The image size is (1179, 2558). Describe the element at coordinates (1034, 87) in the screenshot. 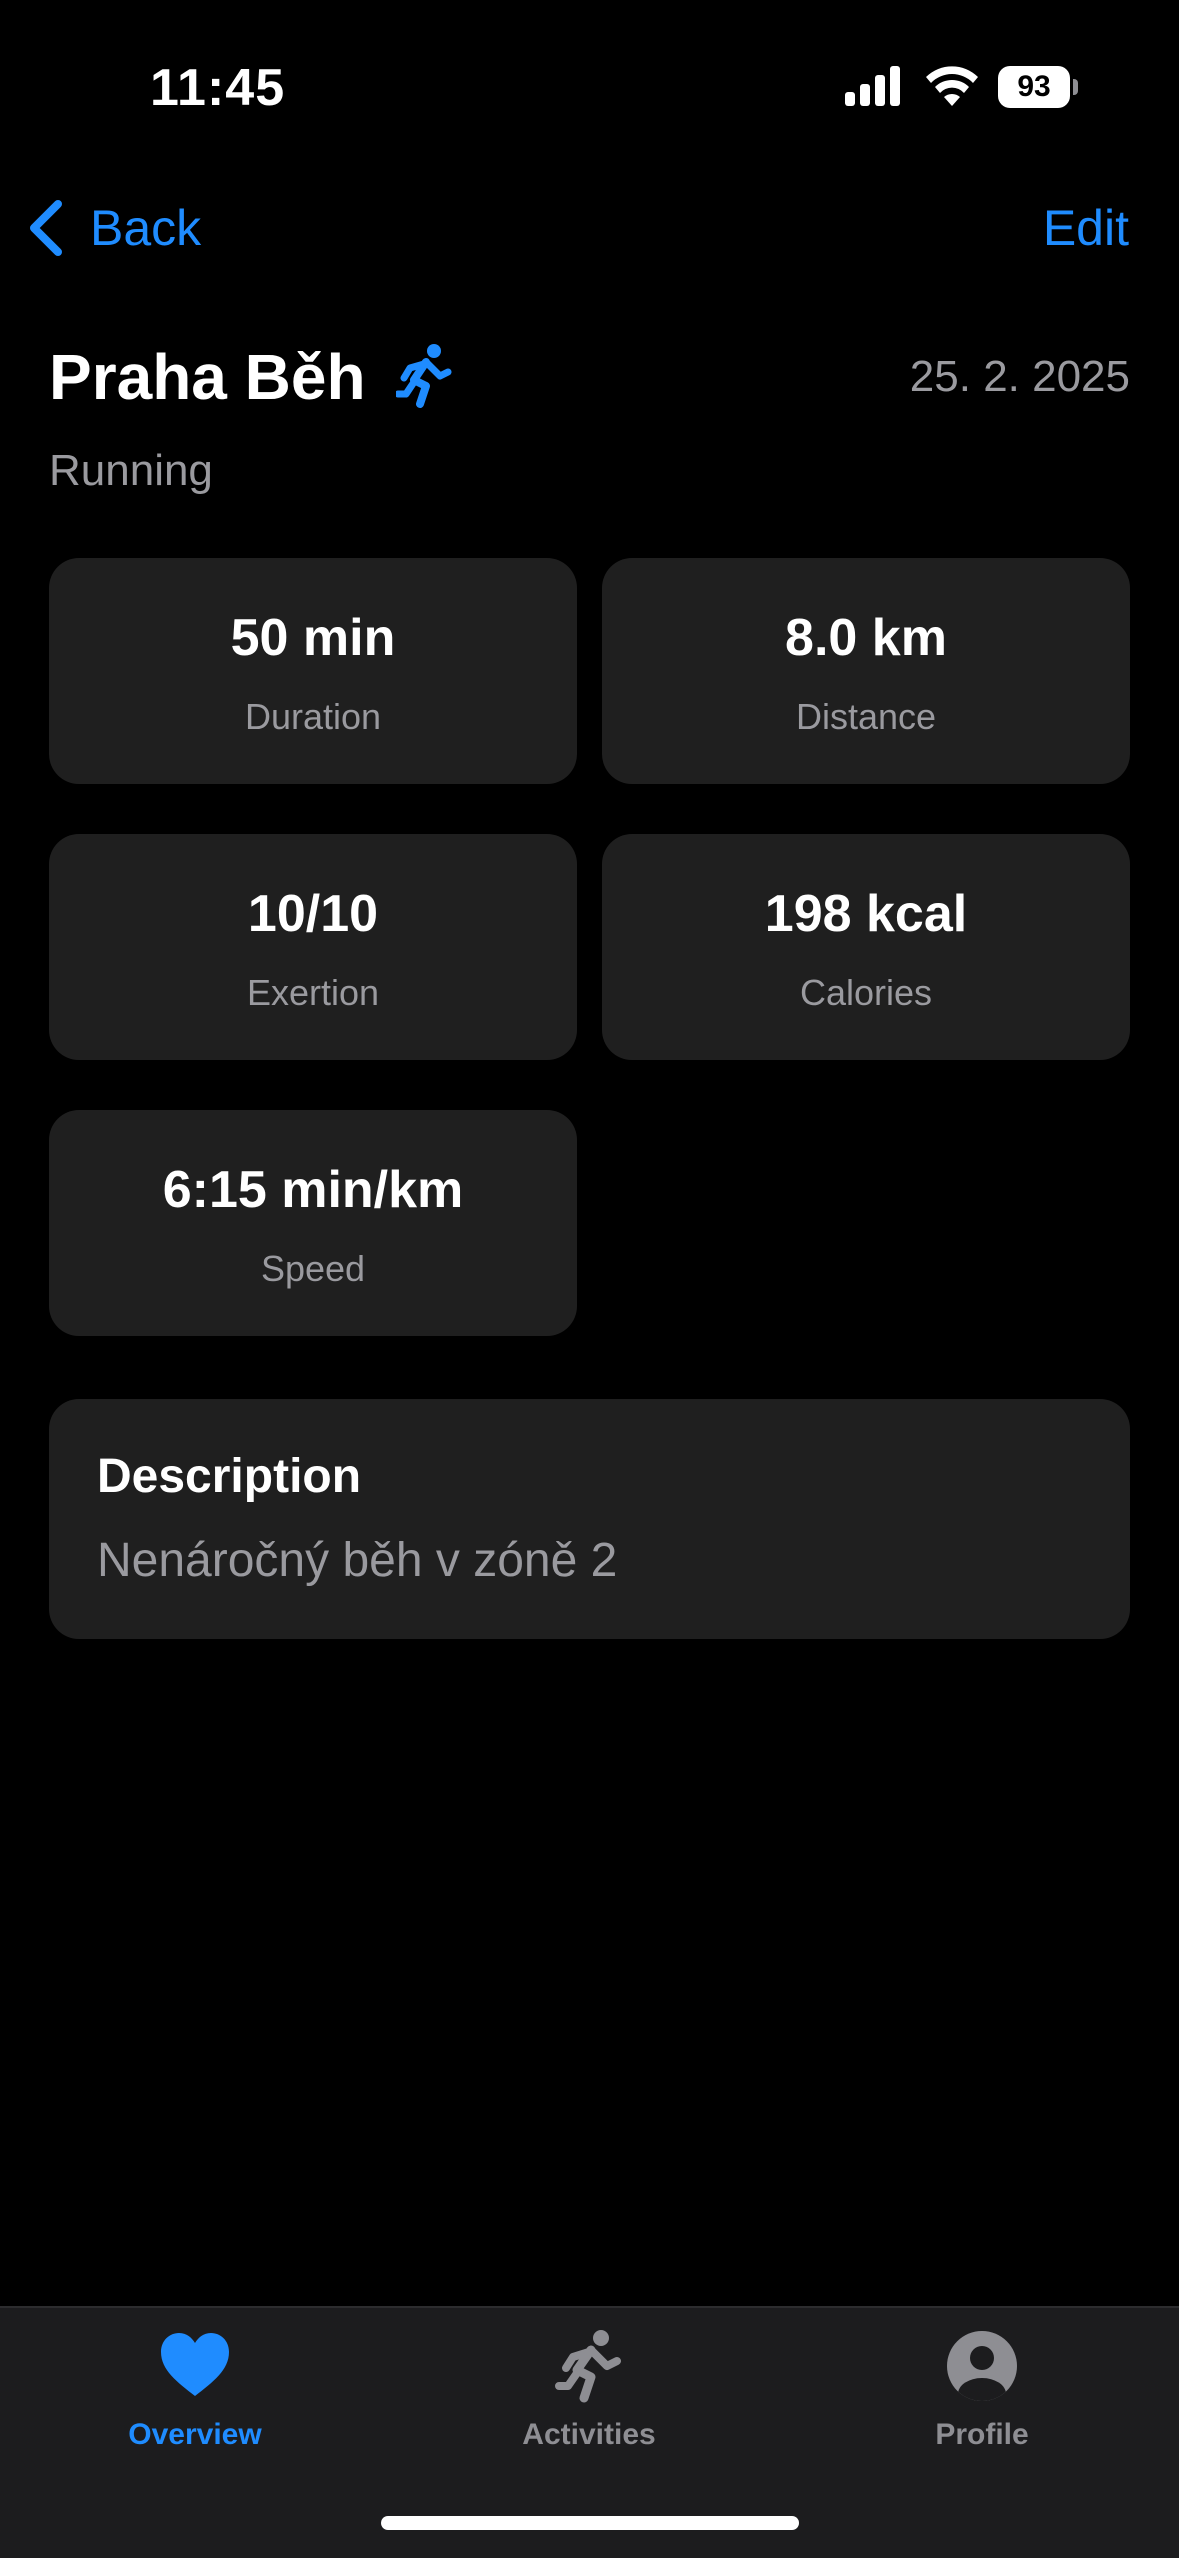

I see `battery-level: 93` at that location.